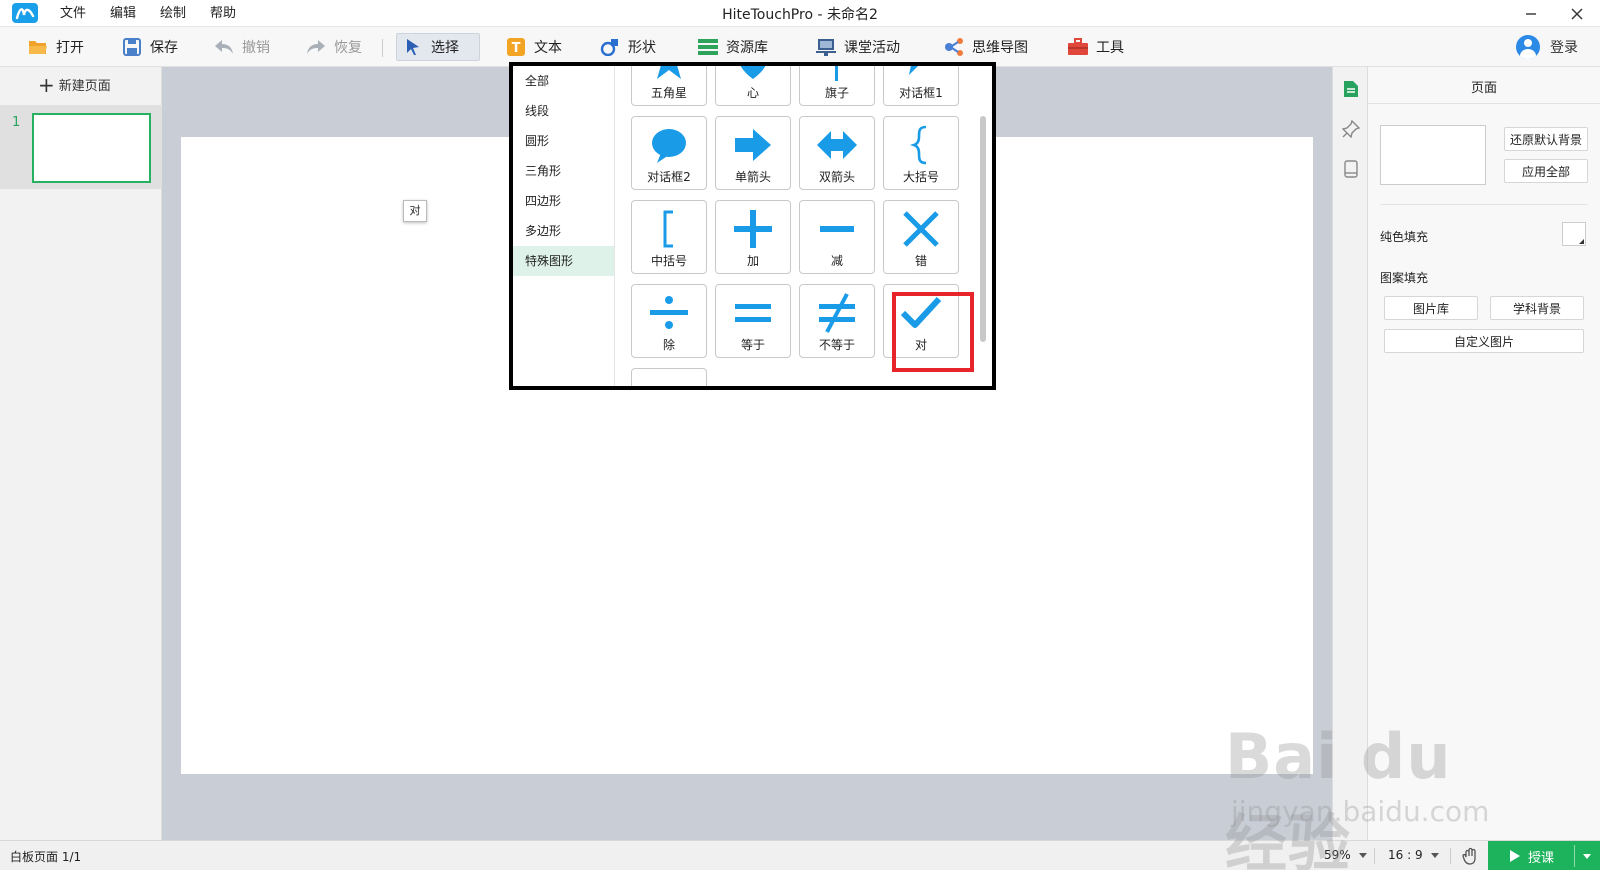  I want to click on shape-option: 错, so click(921, 237).